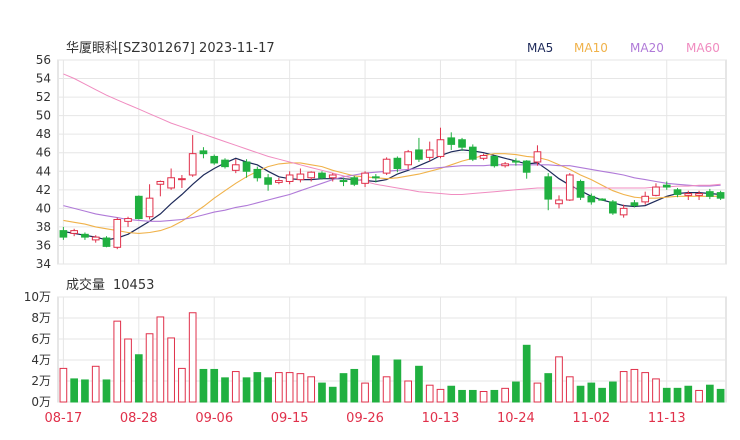 The height and width of the screenshot is (440, 740). Describe the element at coordinates (43, 162) in the screenshot. I see `price-y-axis: 56 54 52 50 48 46 44 42 40 38 36 34` at that location.